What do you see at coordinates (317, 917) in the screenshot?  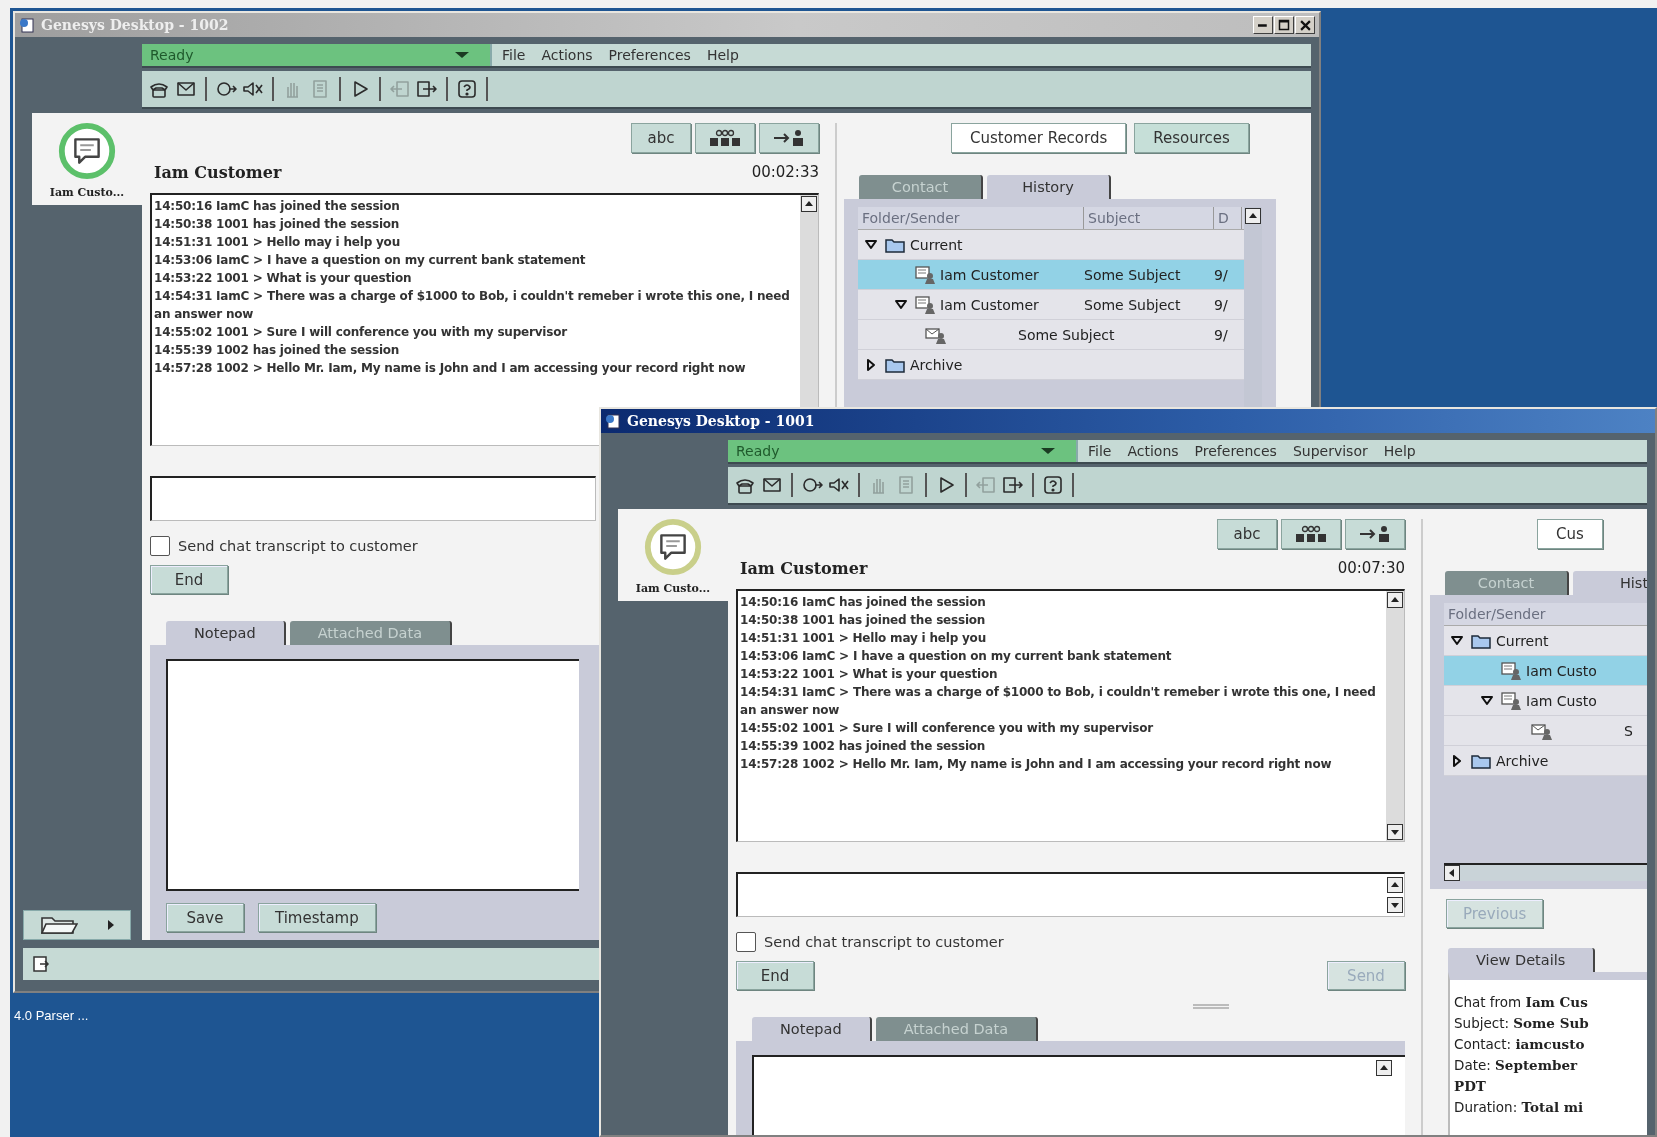 I see `notepad-button: Timestamp` at bounding box center [317, 917].